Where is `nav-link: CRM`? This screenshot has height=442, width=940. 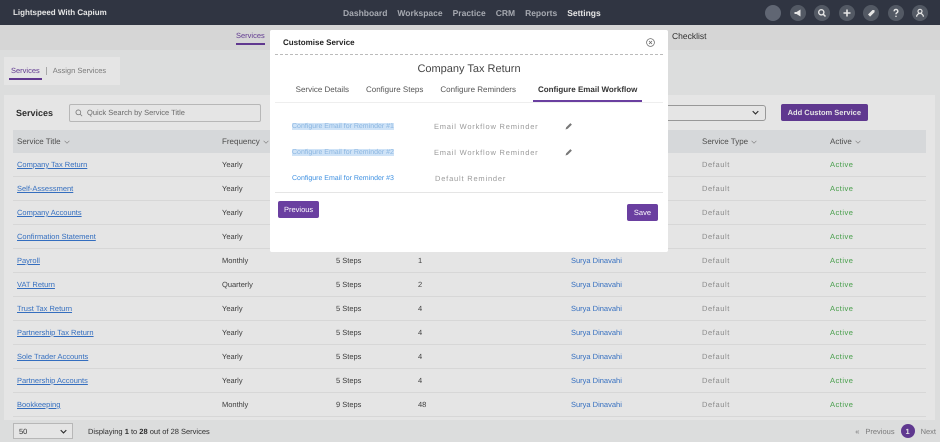
nav-link: CRM is located at coordinates (506, 13).